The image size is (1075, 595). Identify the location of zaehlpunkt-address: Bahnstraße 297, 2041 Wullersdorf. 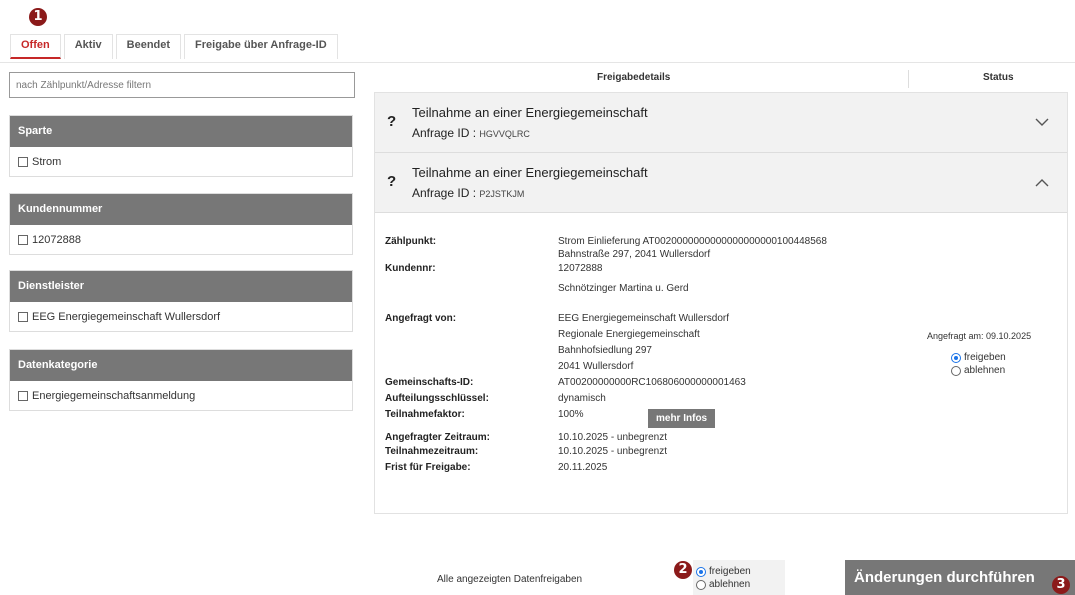
(634, 254).